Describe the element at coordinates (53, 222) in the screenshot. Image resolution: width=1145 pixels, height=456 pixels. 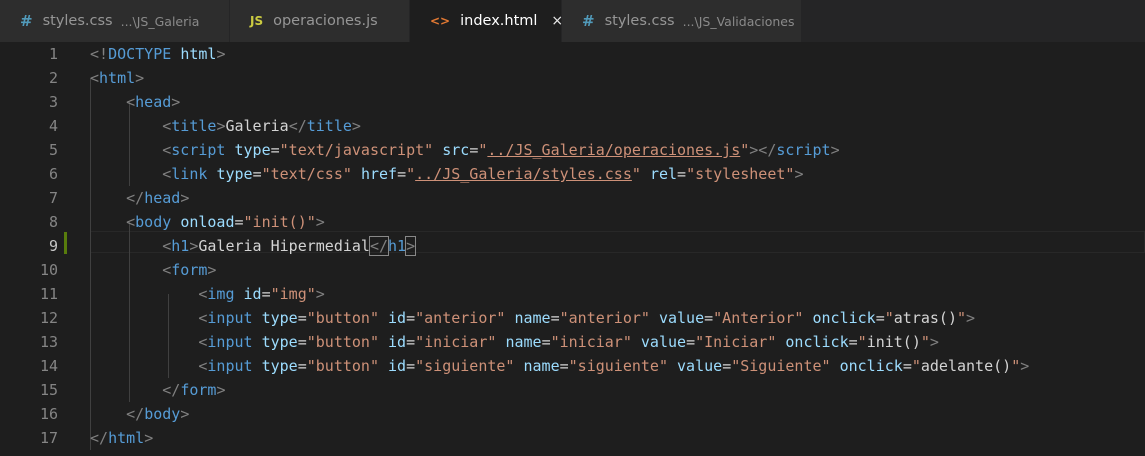
I see `line-number: 8` at that location.